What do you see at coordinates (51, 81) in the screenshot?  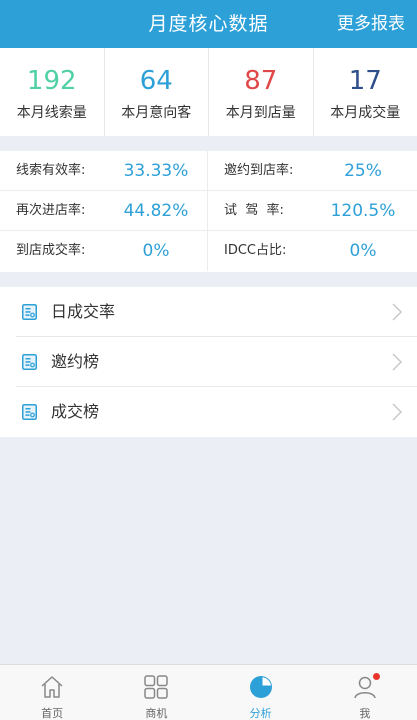 I see `stat-value: 192` at bounding box center [51, 81].